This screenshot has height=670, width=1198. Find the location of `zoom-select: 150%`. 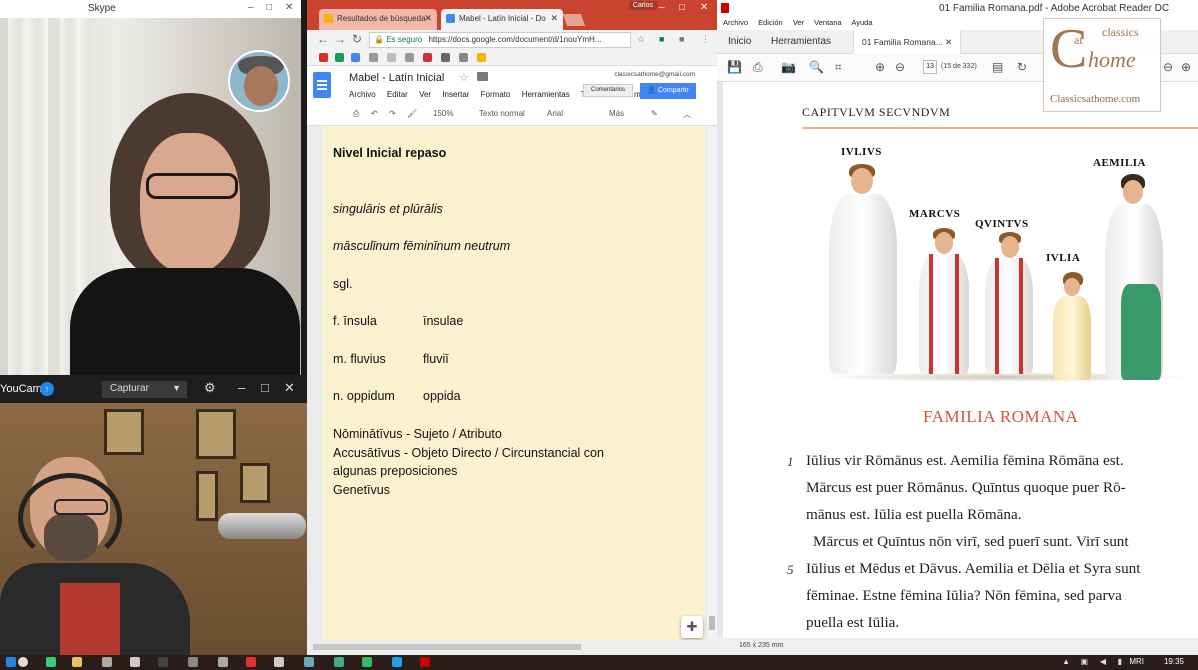

zoom-select: 150% is located at coordinates (443, 113).